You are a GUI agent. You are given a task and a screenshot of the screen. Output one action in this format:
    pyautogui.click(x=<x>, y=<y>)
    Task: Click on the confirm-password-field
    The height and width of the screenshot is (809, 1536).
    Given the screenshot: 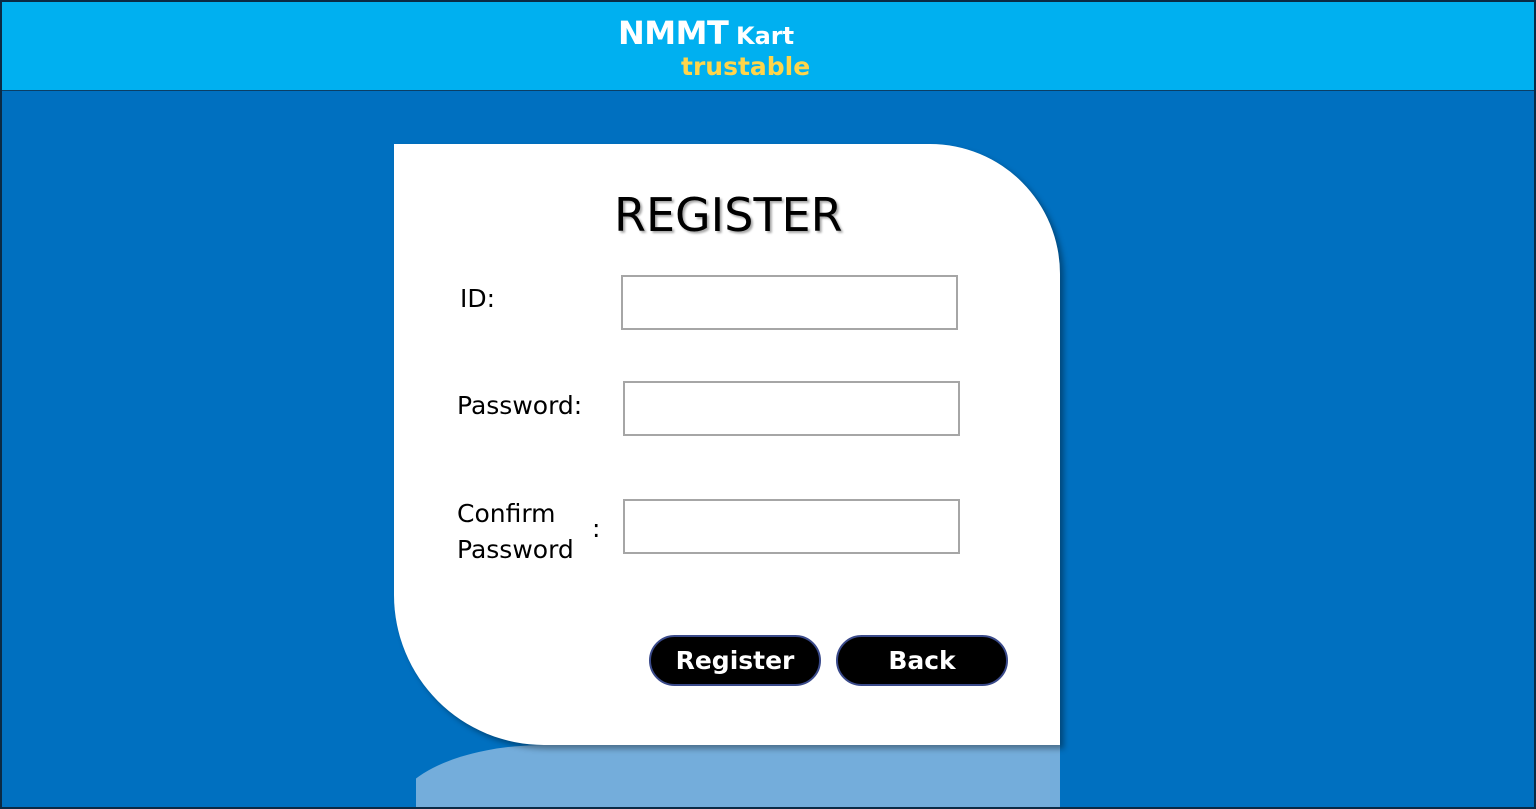 What is the action you would take?
    pyautogui.click(x=791, y=526)
    